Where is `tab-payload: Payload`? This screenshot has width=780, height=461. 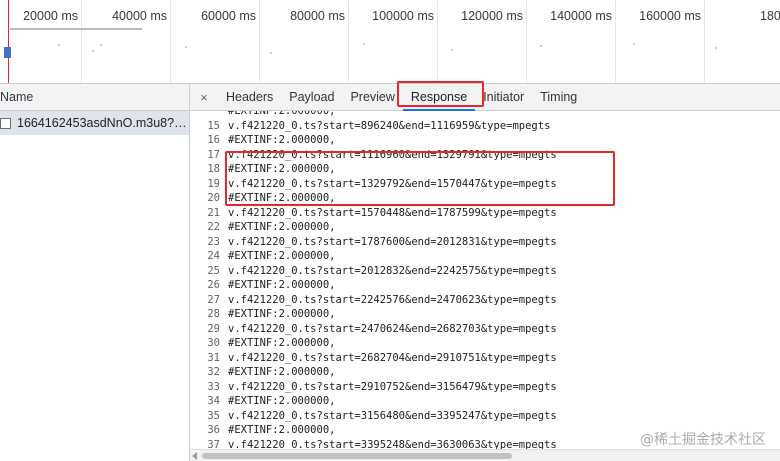
tab-payload: Payload is located at coordinates (311, 97).